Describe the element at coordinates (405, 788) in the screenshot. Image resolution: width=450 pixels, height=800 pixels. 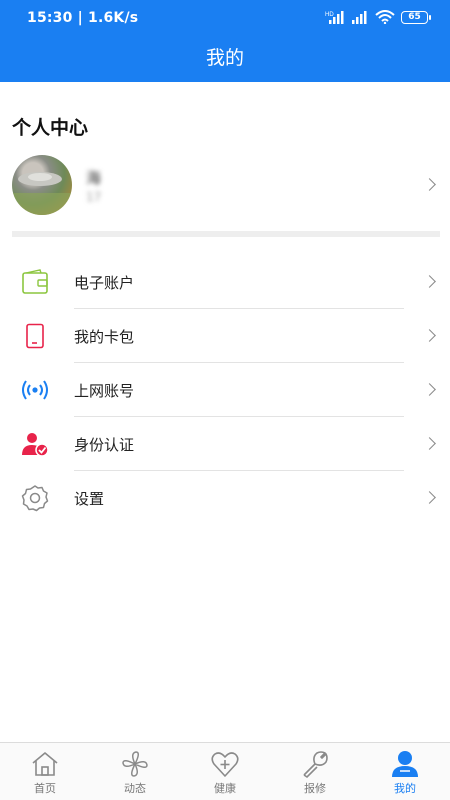
I see `tab-label: 我的` at that location.